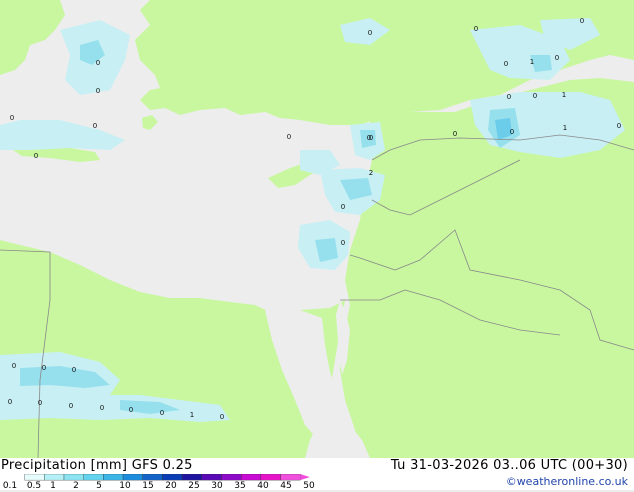  I want to click on legend-overflow-arrow, so click(305, 477).